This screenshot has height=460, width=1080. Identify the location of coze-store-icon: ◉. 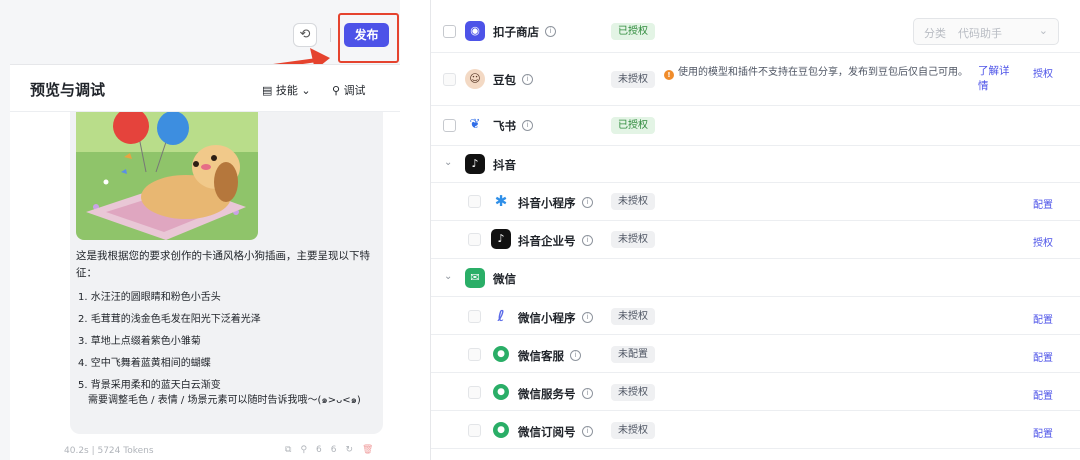
(475, 31).